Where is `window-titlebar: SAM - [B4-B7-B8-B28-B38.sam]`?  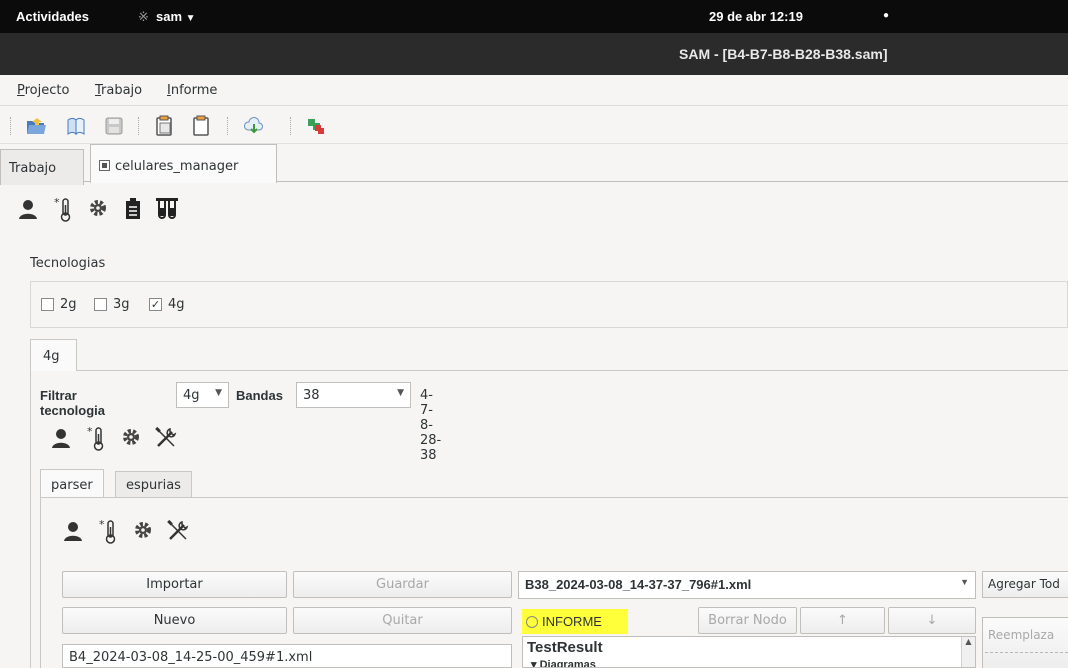 window-titlebar: SAM - [B4-B7-B8-B28-B38.sam] is located at coordinates (534, 54).